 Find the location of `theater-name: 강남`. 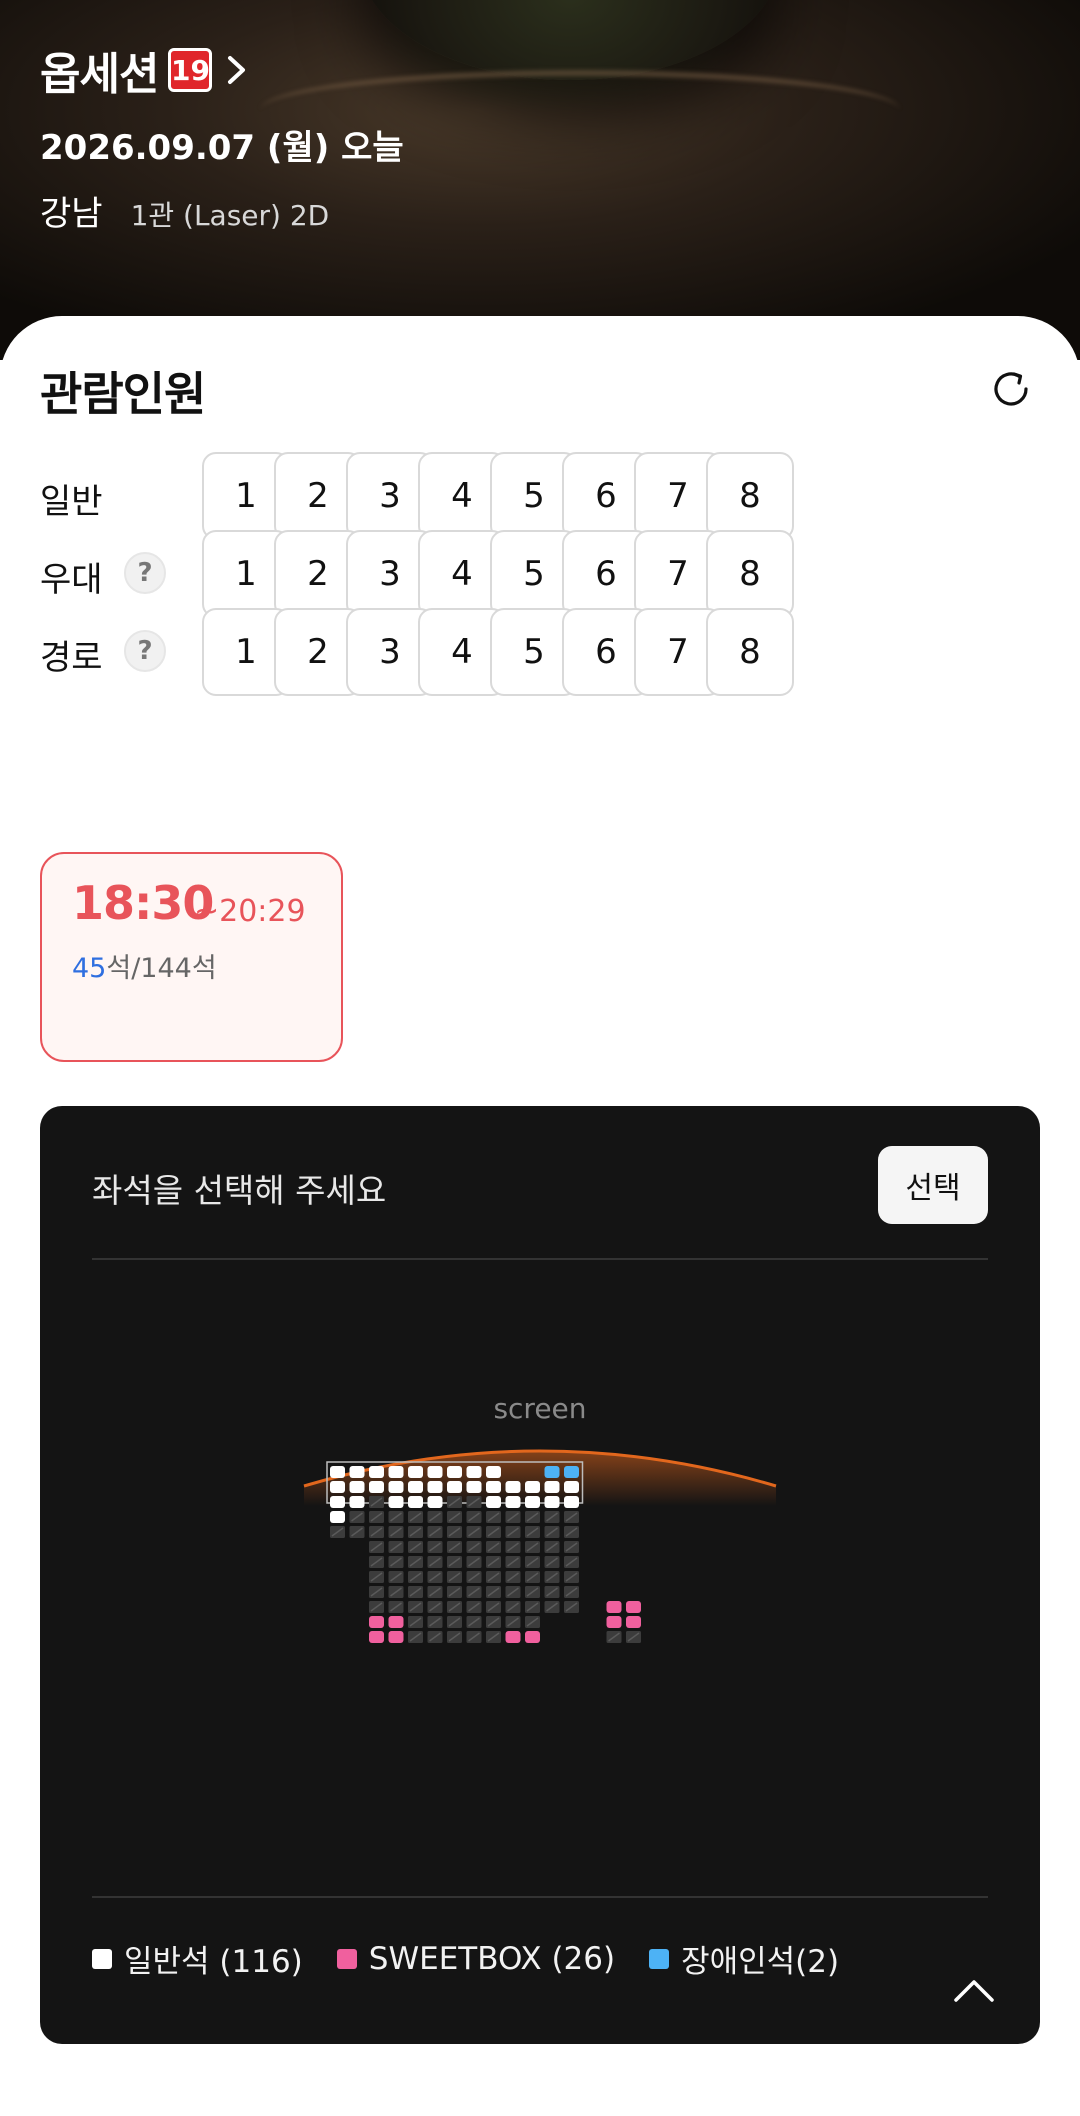

theater-name: 강남 is located at coordinates (71, 214).